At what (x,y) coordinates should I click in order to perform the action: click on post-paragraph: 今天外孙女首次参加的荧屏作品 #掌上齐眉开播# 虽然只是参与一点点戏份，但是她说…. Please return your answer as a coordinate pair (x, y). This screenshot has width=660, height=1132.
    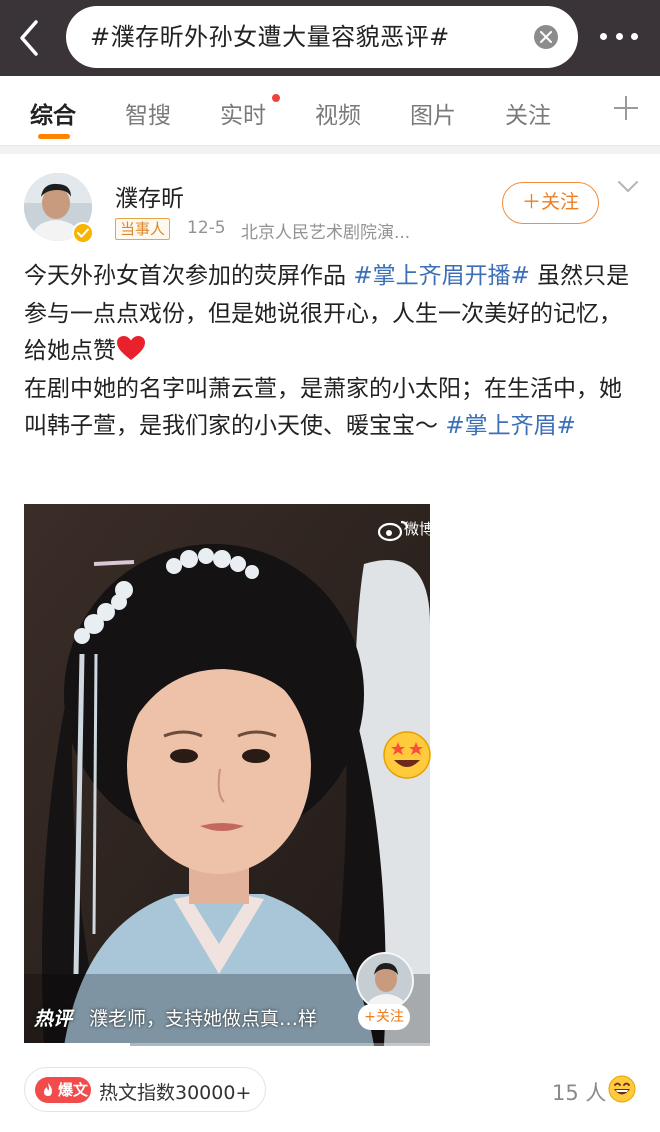
    Looking at the image, I should click on (330, 314).